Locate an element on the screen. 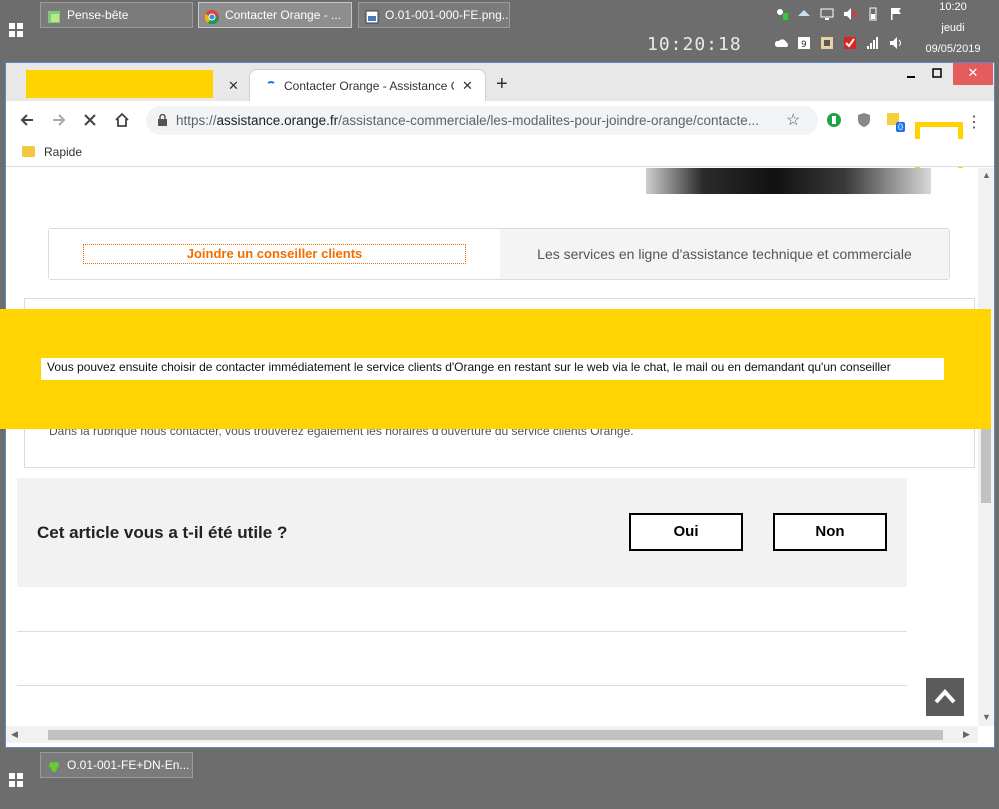 This screenshot has width=999, height=809. calendar-icon: 9 is located at coordinates (804, 43).